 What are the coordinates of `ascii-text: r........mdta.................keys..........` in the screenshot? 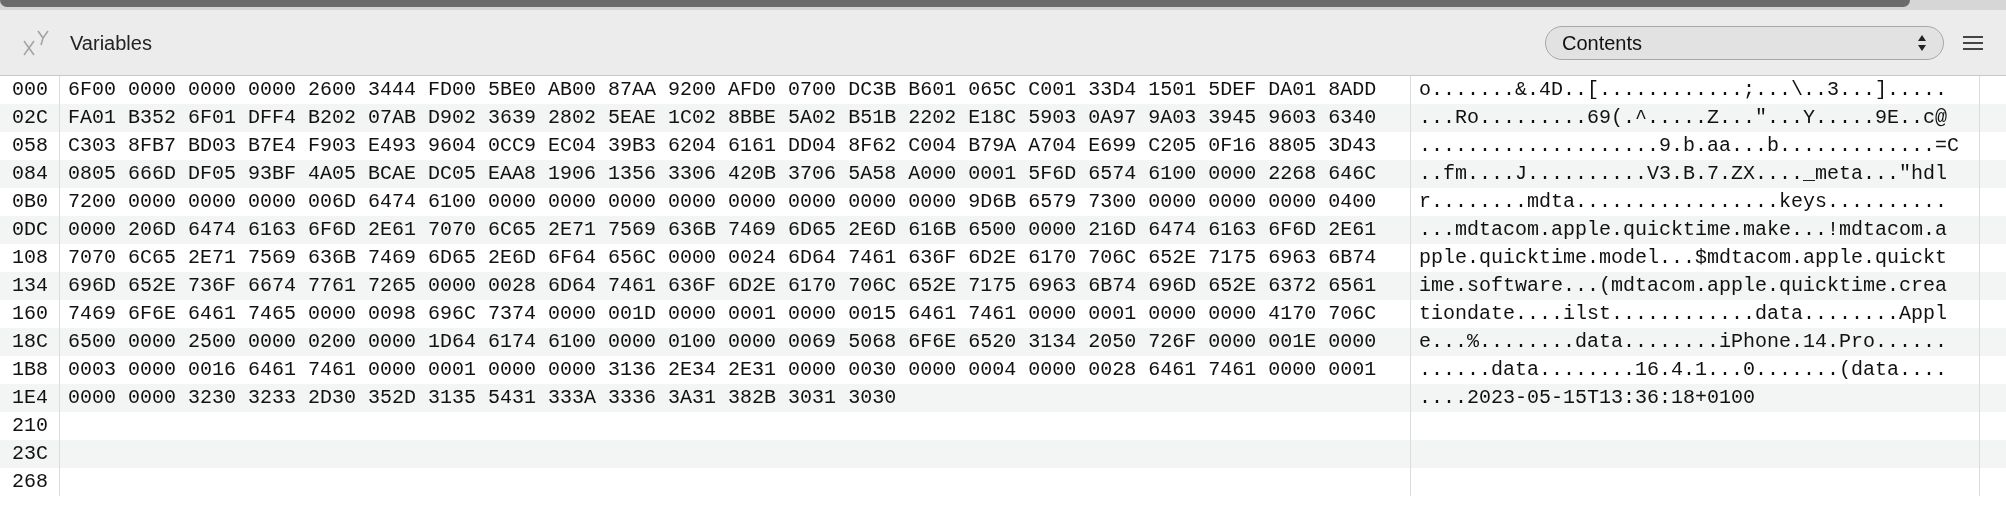 It's located at (1683, 202).